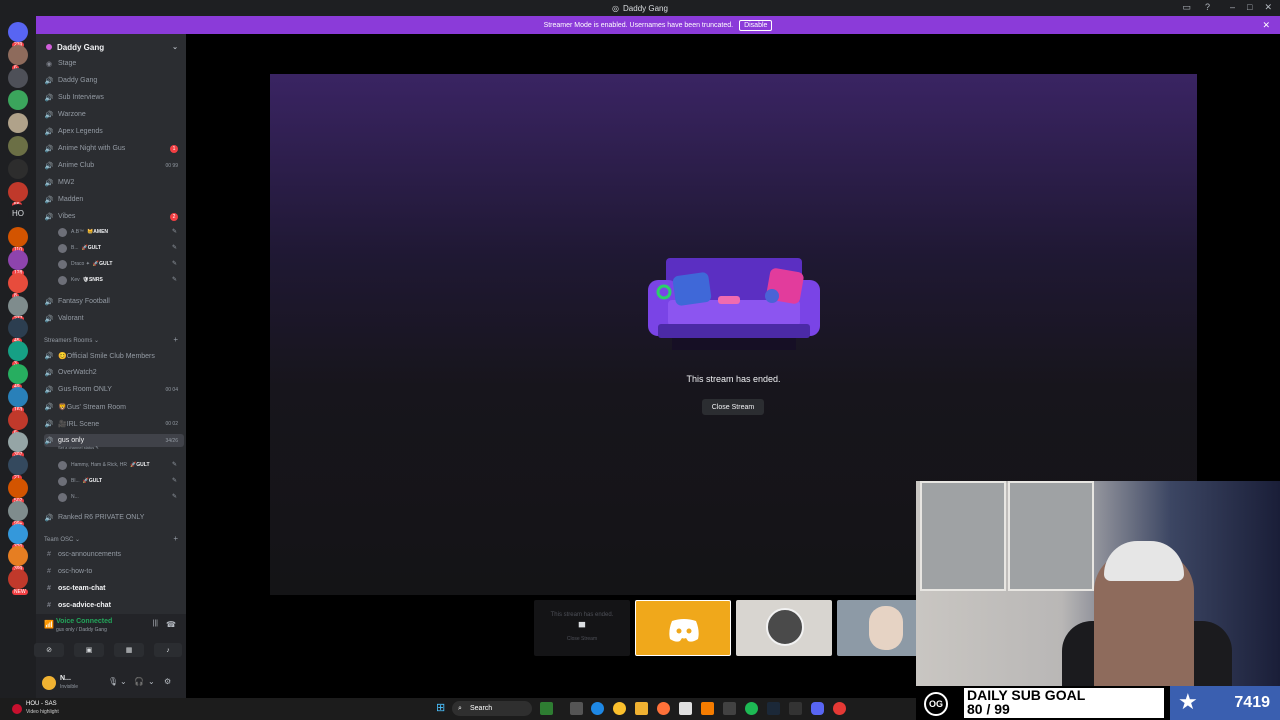  I want to click on server-icon: NEW, so click(18, 582).